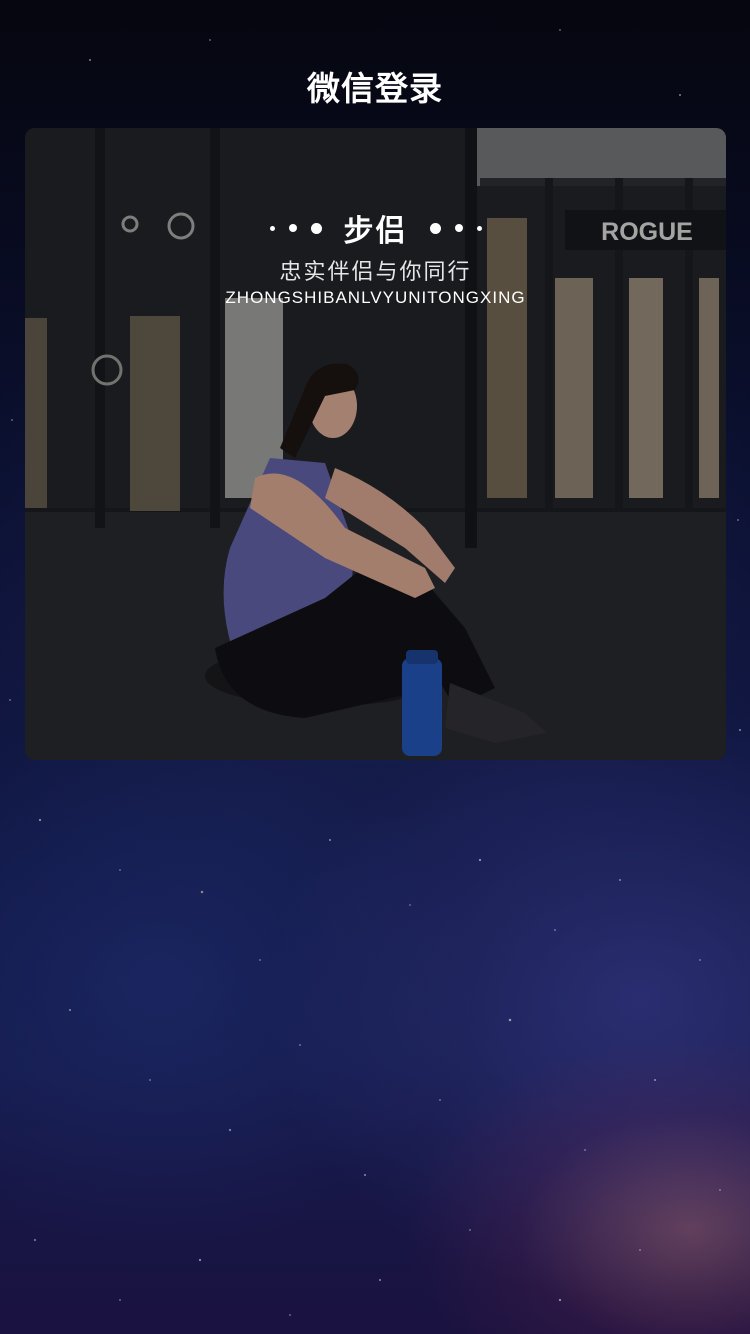 This screenshot has height=1334, width=750. Describe the element at coordinates (375, 88) in the screenshot. I see `page-title: 微信登录` at that location.